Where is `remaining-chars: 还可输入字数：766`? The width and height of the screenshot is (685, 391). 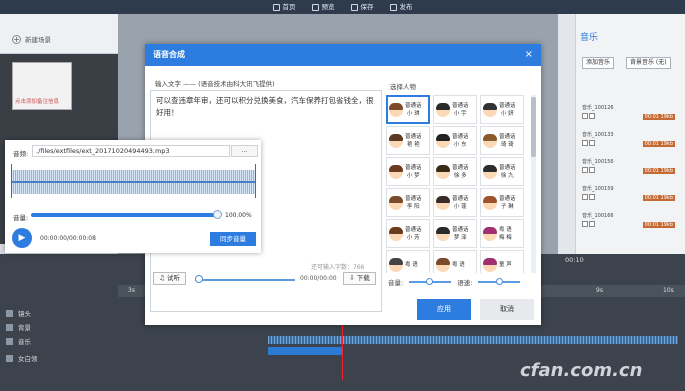 remaining-chars: 还可输入字数：766 is located at coordinates (338, 267).